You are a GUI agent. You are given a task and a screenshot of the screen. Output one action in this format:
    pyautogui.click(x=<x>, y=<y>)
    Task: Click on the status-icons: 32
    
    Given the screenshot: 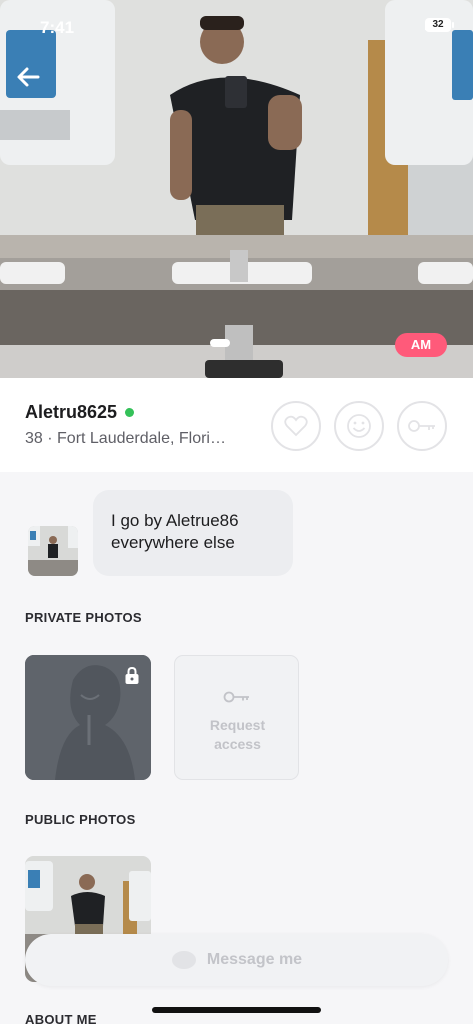 What is the action you would take?
    pyautogui.click(x=439, y=25)
    